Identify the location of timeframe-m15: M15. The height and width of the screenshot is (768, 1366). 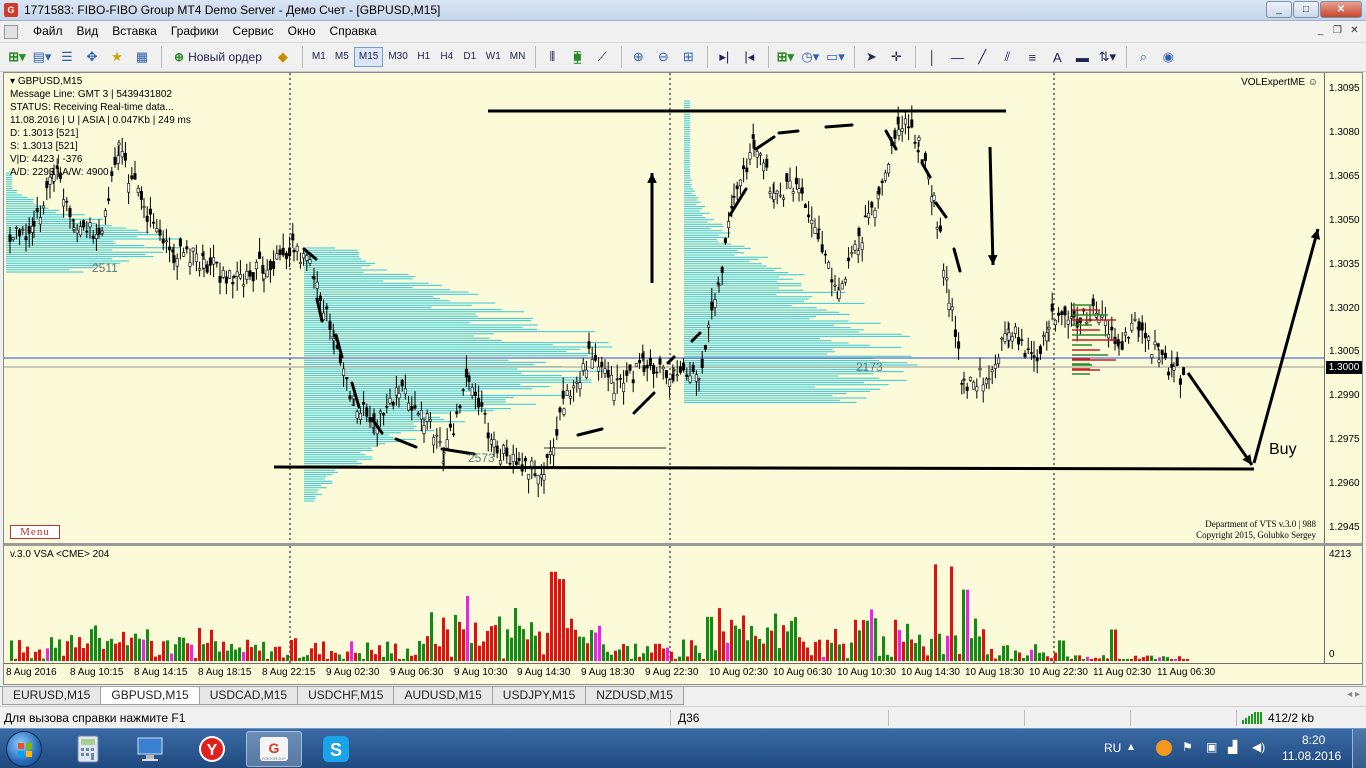
(368, 57).